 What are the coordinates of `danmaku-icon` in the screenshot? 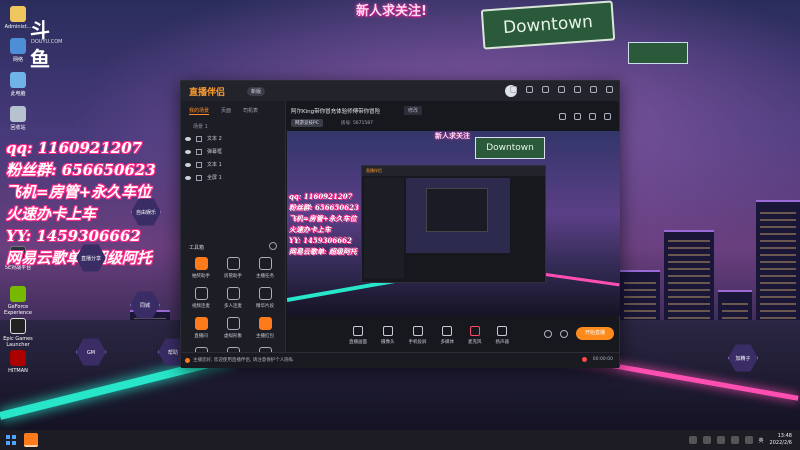 It's located at (199, 151).